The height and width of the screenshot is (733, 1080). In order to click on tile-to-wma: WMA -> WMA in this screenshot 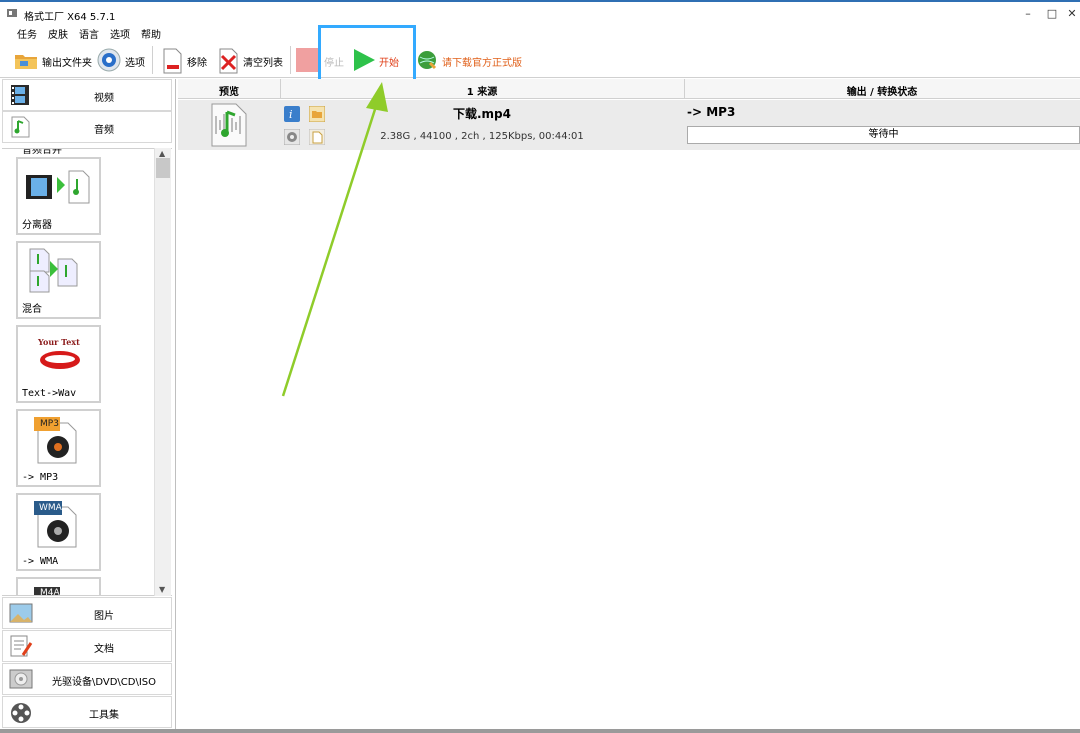, I will do `click(58, 532)`.